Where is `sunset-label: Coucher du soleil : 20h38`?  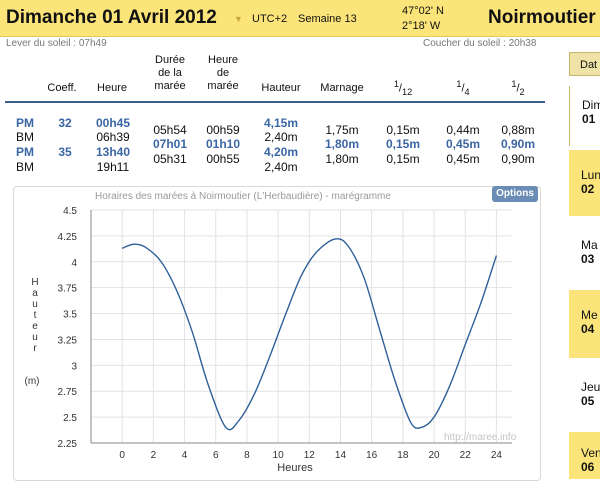
sunset-label: Coucher du soleil : 20h38 is located at coordinates (480, 43).